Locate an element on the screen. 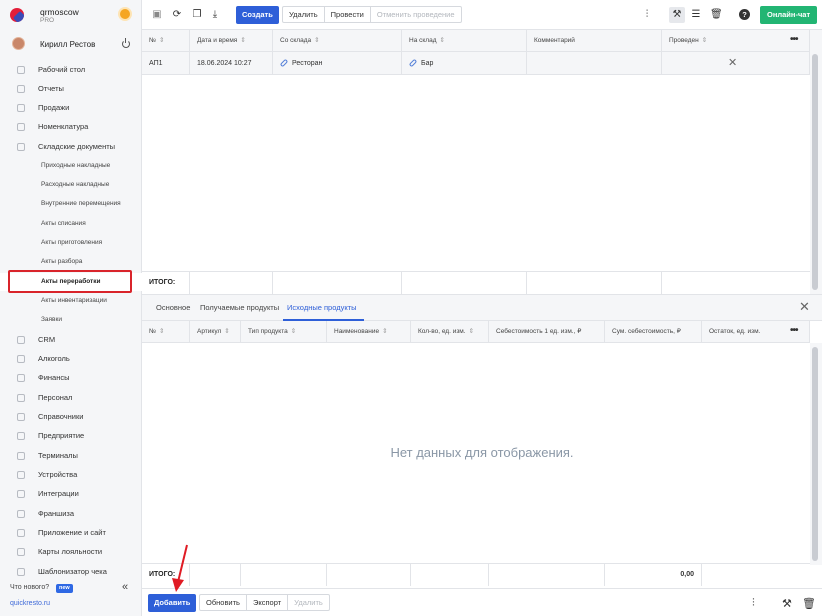 The width and height of the screenshot is (822, 616). subnav-disassembly-acts: Акты разбора is located at coordinates (71, 262).